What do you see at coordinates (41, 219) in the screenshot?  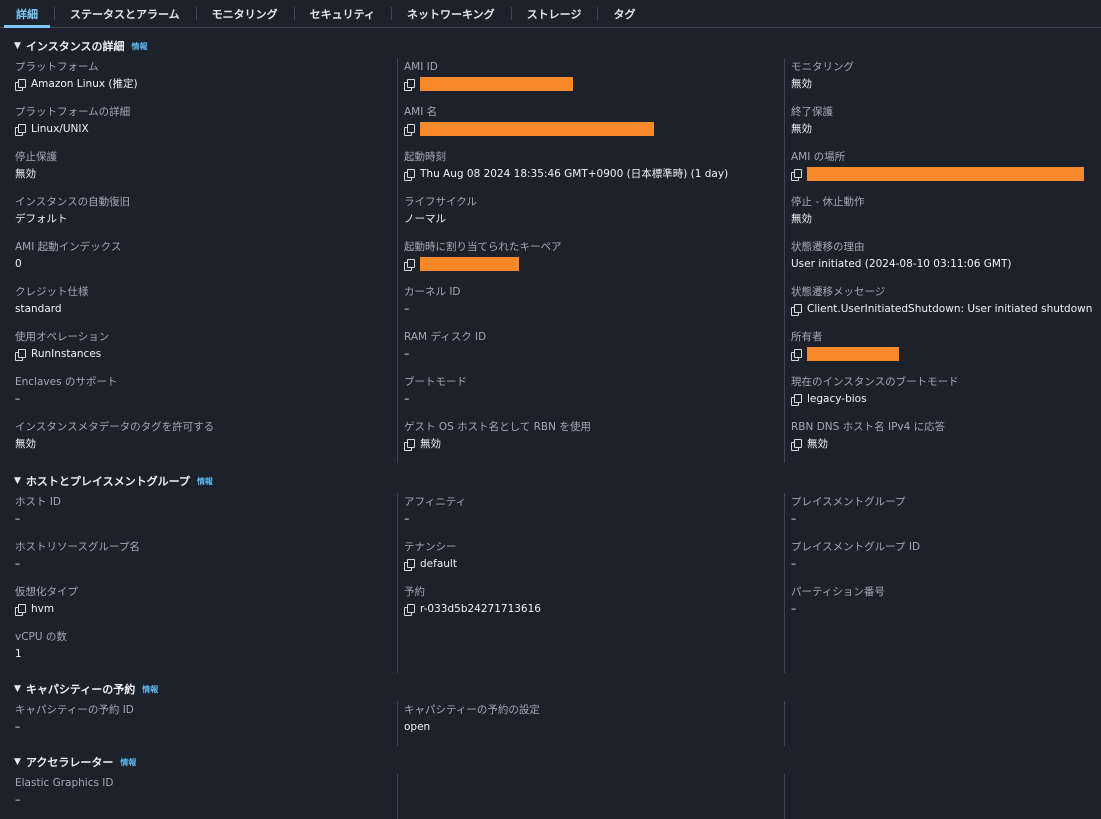 I see `field-value: デフォルト` at bounding box center [41, 219].